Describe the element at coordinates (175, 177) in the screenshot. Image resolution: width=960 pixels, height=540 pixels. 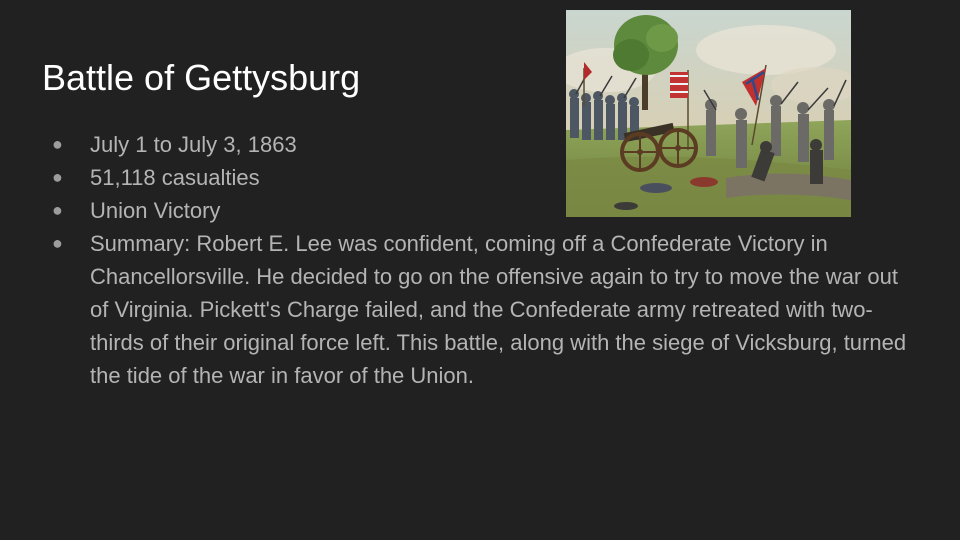
I see `bullet-text: 51,118 casualties` at that location.